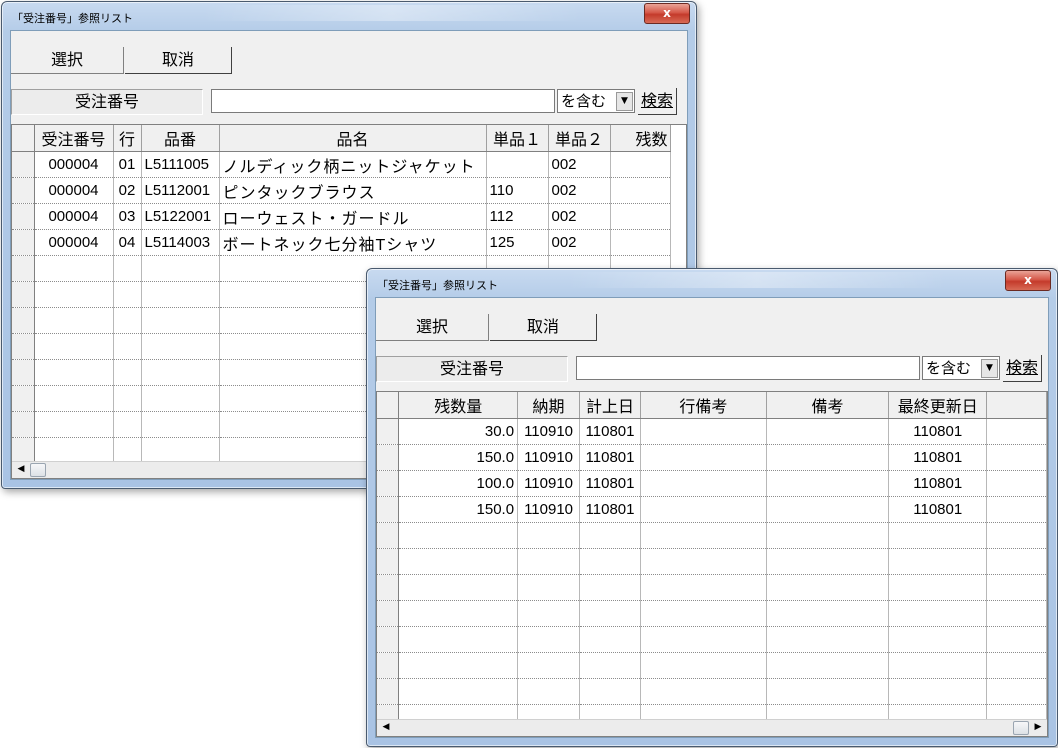 The height and width of the screenshot is (748, 1058). What do you see at coordinates (458, 457) in the screenshot?
I see `cell-remaining-qty: 150.0` at bounding box center [458, 457].